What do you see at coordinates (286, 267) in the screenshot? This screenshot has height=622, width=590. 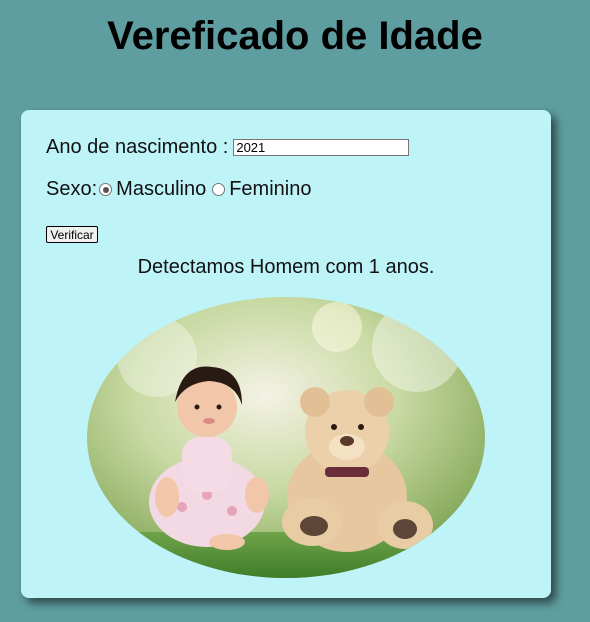 I see `result-text: Detectamos Homem com 1 anos.` at bounding box center [286, 267].